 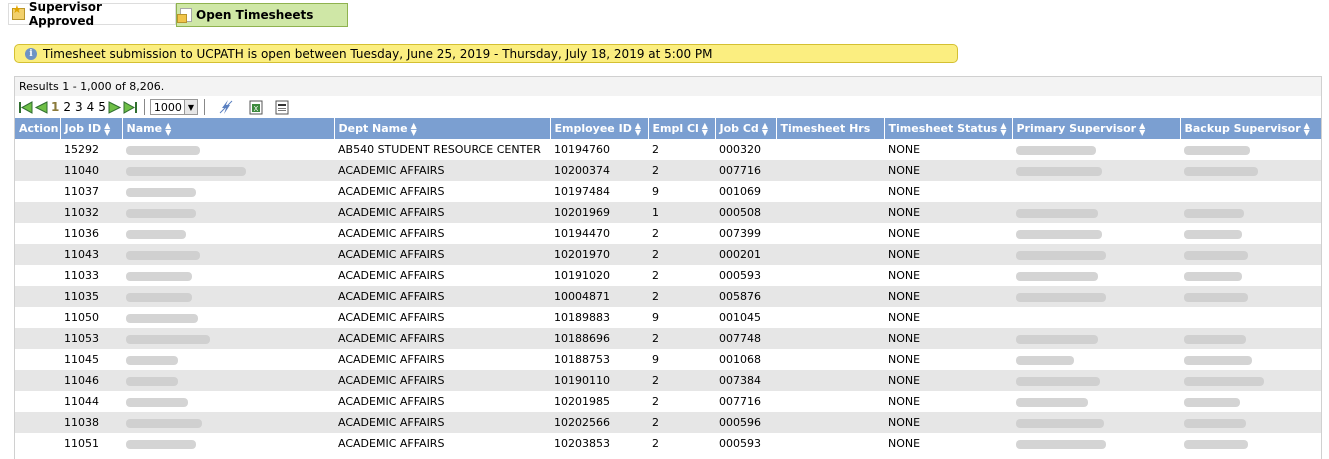 I want to click on next-page-icon, so click(x=115, y=107).